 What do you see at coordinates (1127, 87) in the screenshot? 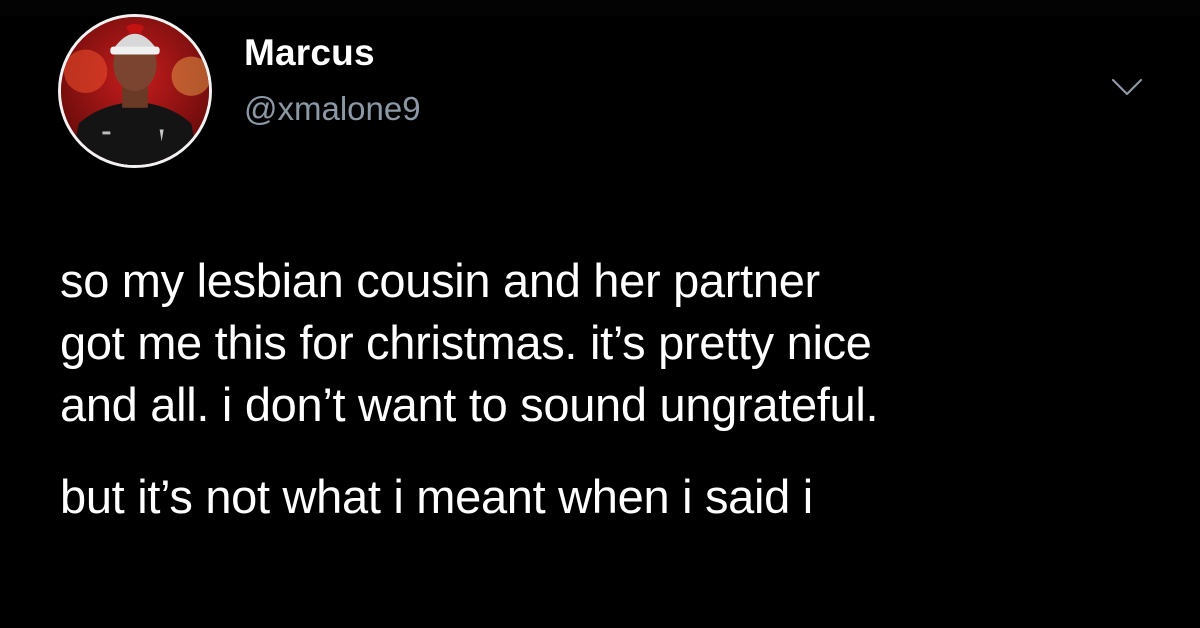
I see `chevron-down-icon` at bounding box center [1127, 87].